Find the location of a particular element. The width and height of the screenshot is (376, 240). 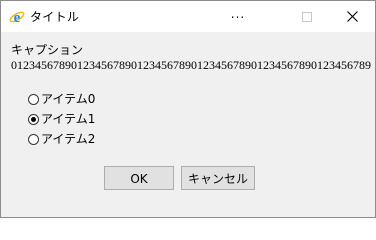

caption-label: キャプション is located at coordinates (47, 50).